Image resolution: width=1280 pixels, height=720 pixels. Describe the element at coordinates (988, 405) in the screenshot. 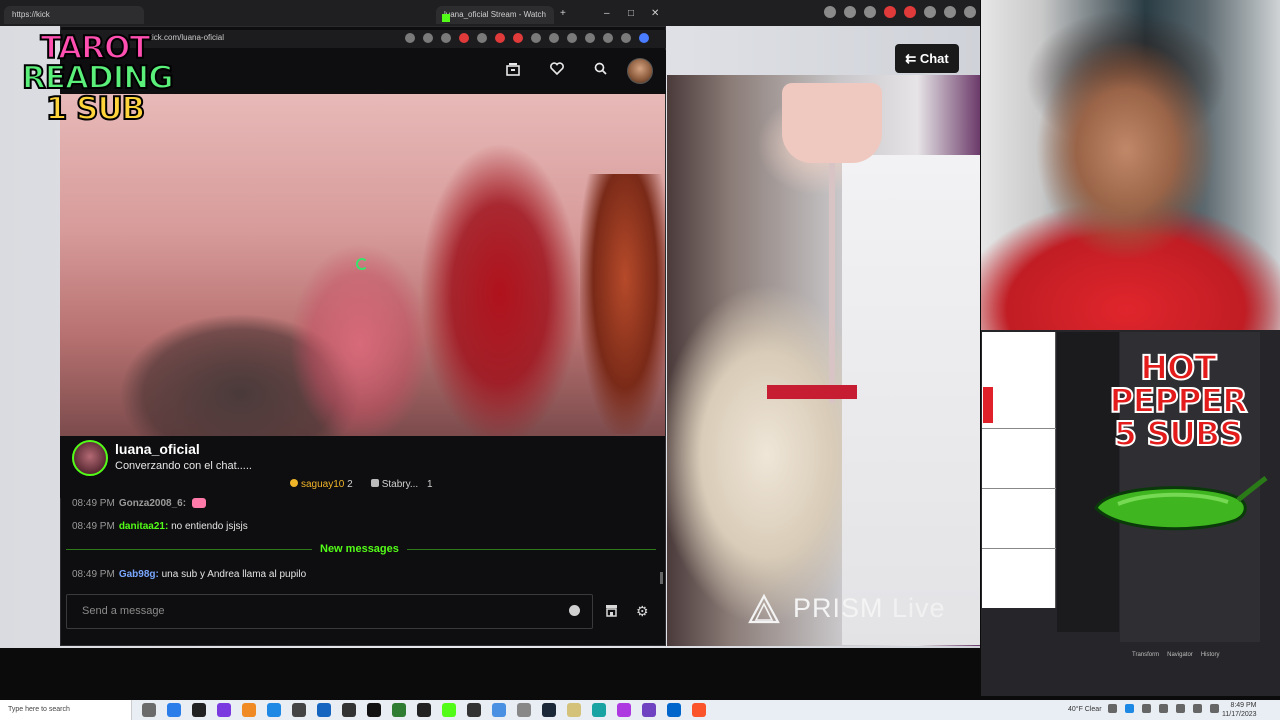

I see `obs-red-marker` at that location.